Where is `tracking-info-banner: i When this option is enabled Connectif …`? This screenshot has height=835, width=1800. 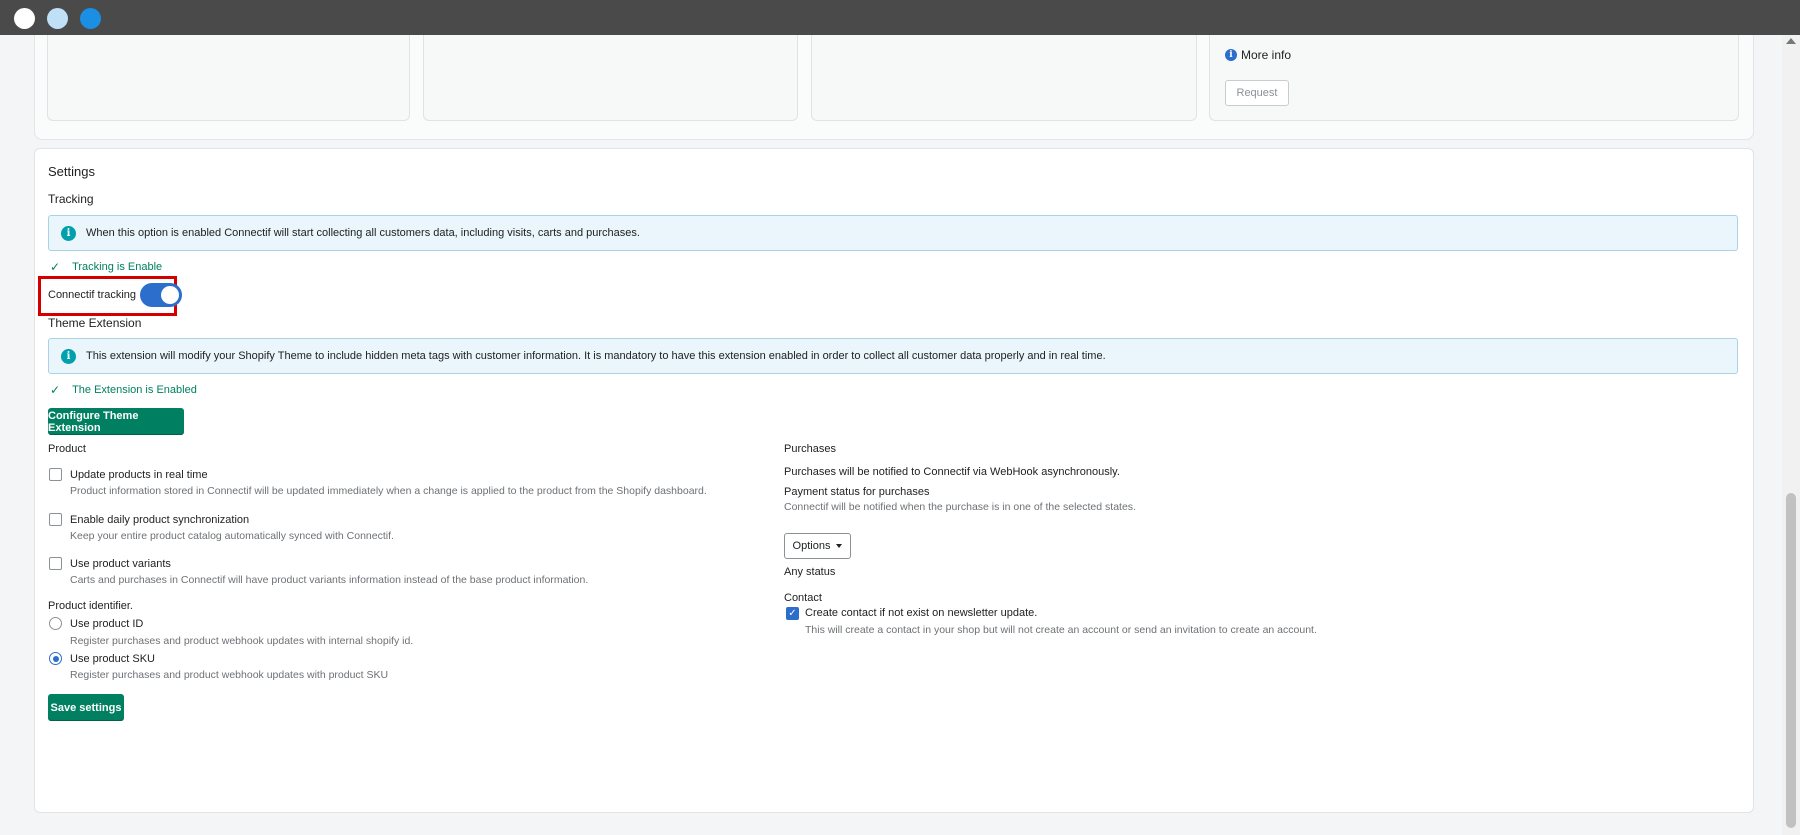
tracking-info-banner: i When this option is enabled Connectif … is located at coordinates (893, 233).